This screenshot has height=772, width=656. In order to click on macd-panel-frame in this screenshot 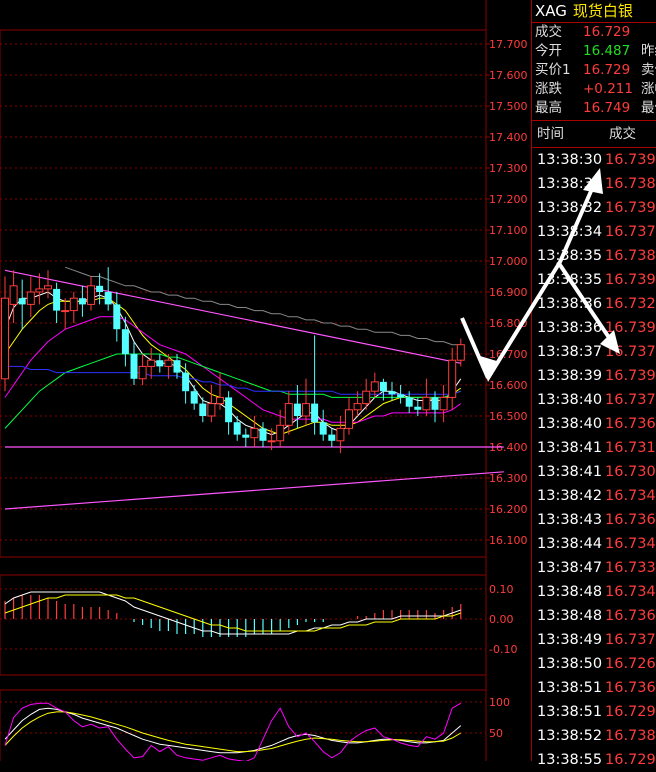, I will do `click(243, 625)`.